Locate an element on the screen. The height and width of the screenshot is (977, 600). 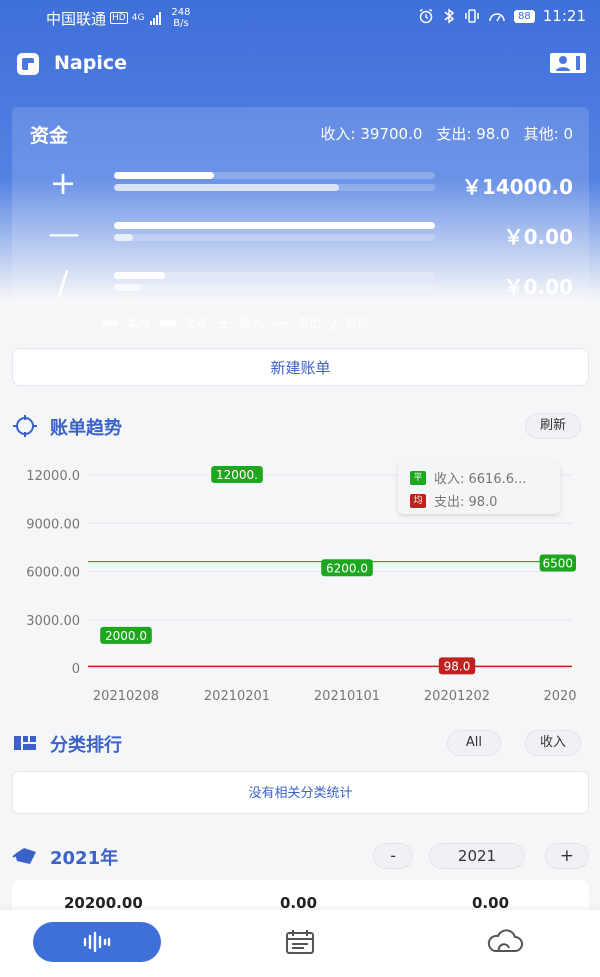
network-speed: 248 B/s is located at coordinates (180, 18).